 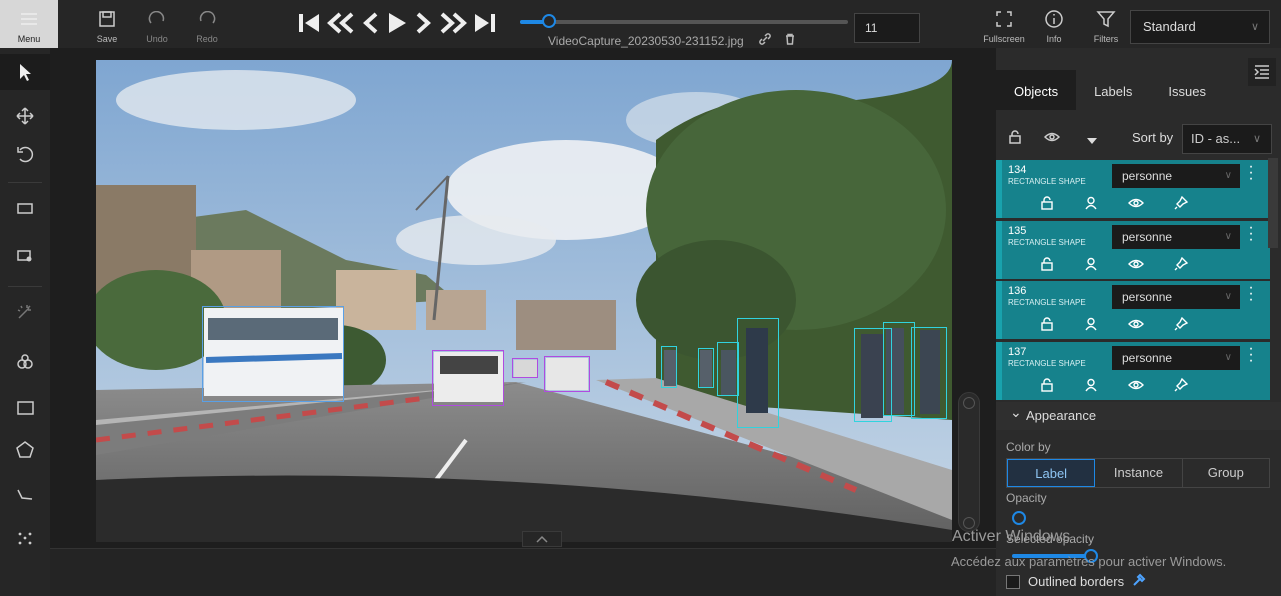 I want to click on menu-button: Menu, so click(x=29, y=24).